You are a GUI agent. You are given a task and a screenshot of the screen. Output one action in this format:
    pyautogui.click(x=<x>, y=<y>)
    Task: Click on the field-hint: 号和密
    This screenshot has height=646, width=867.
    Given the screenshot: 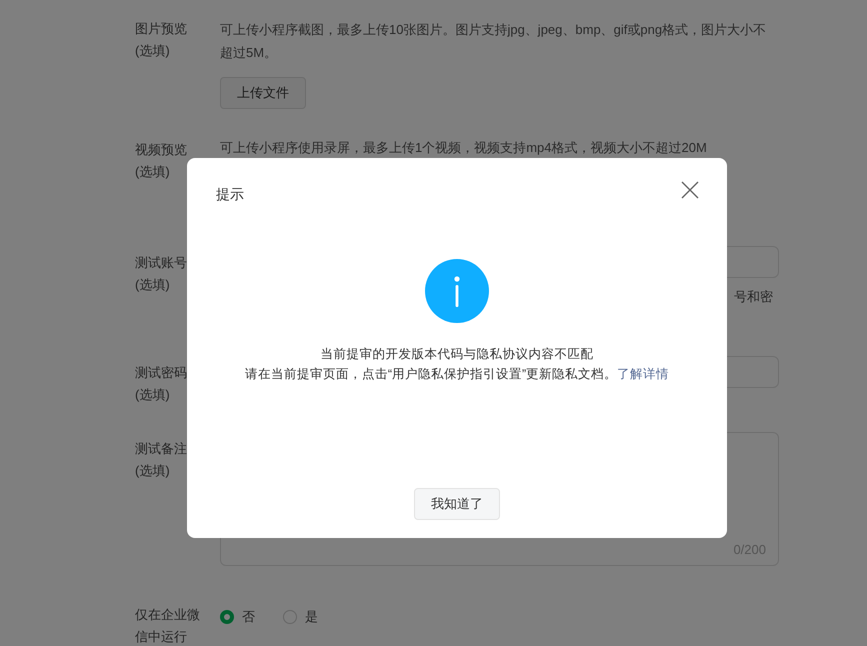 What is the action you would take?
    pyautogui.click(x=754, y=297)
    